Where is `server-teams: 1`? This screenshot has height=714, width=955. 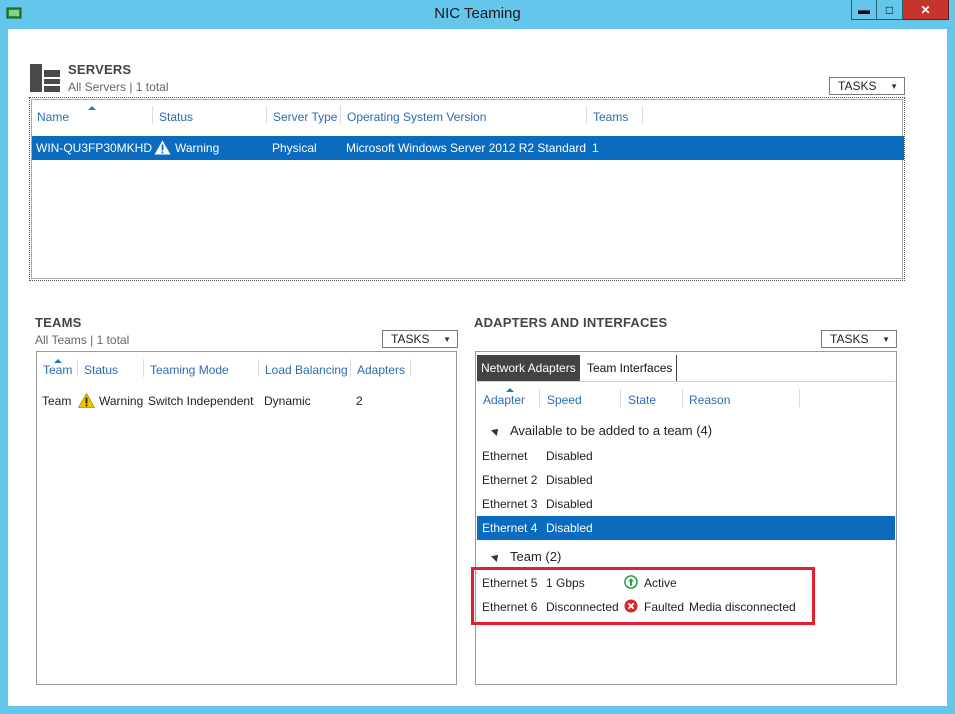 server-teams: 1 is located at coordinates (595, 148).